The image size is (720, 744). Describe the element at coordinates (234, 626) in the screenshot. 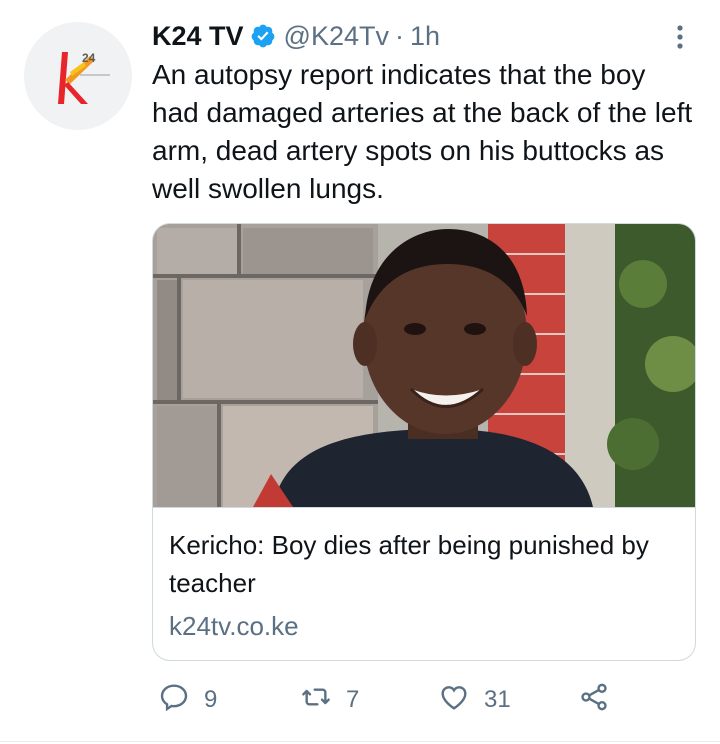

I see `card-domain: k24tv.co.ke` at that location.